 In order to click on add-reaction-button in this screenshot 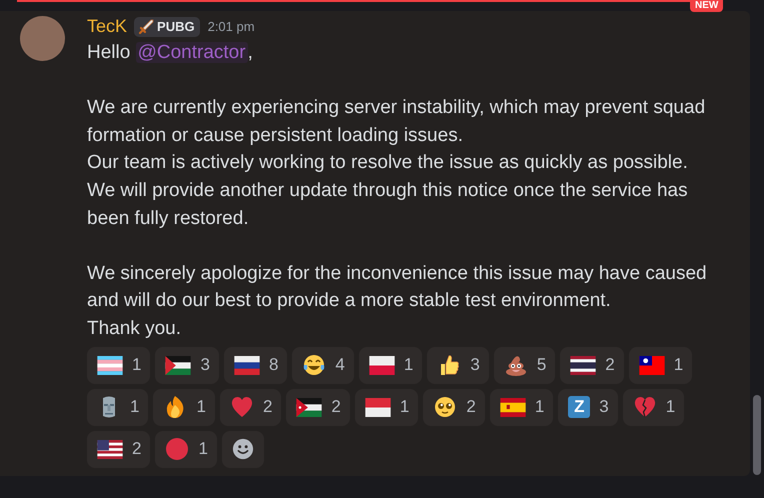, I will do `click(243, 449)`.